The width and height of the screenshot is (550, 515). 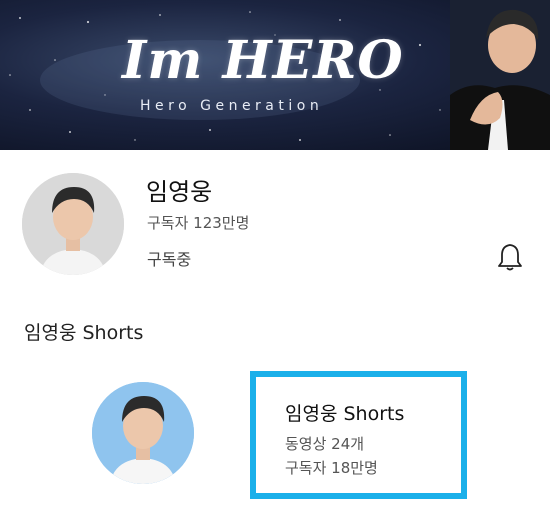 What do you see at coordinates (232, 106) in the screenshot?
I see `banner-subtitle: Hero Generation` at bounding box center [232, 106].